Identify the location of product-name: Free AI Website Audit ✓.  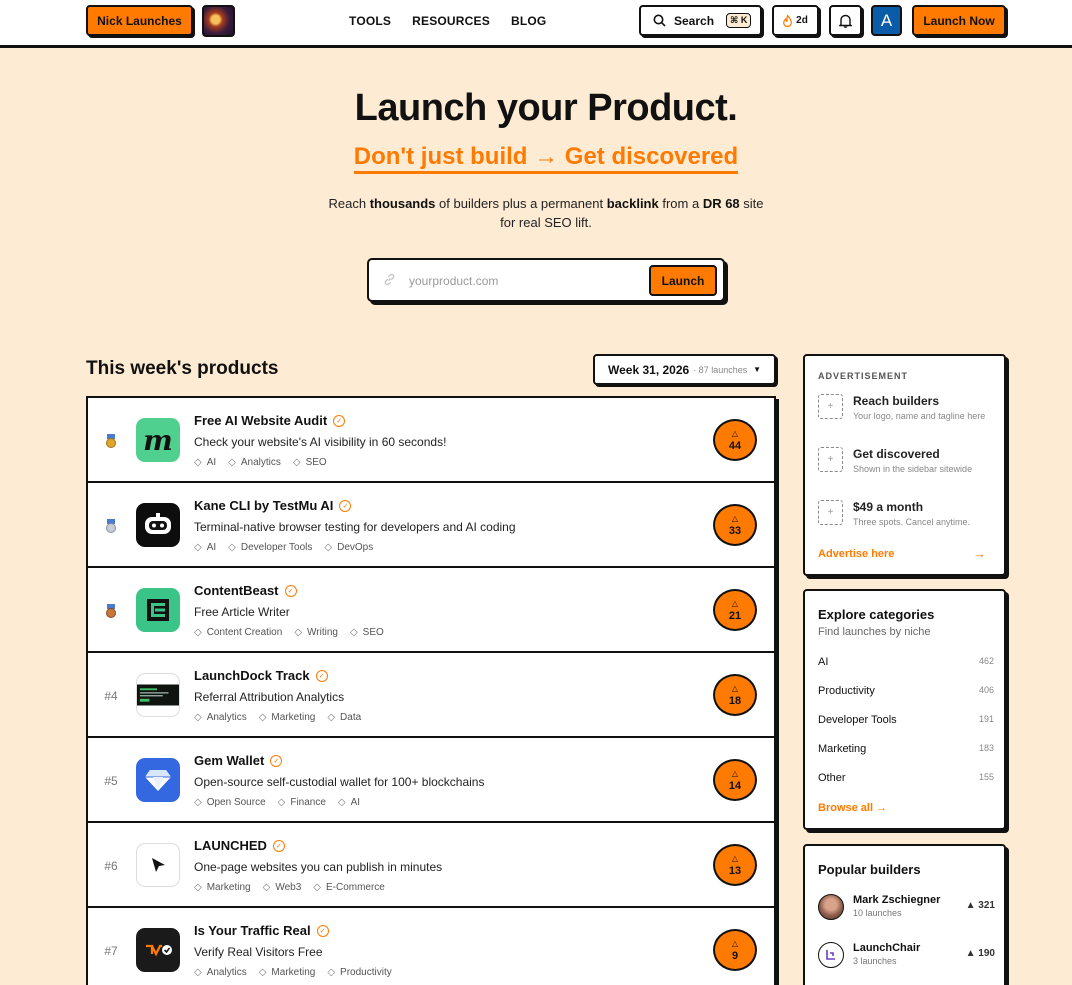
(270, 420).